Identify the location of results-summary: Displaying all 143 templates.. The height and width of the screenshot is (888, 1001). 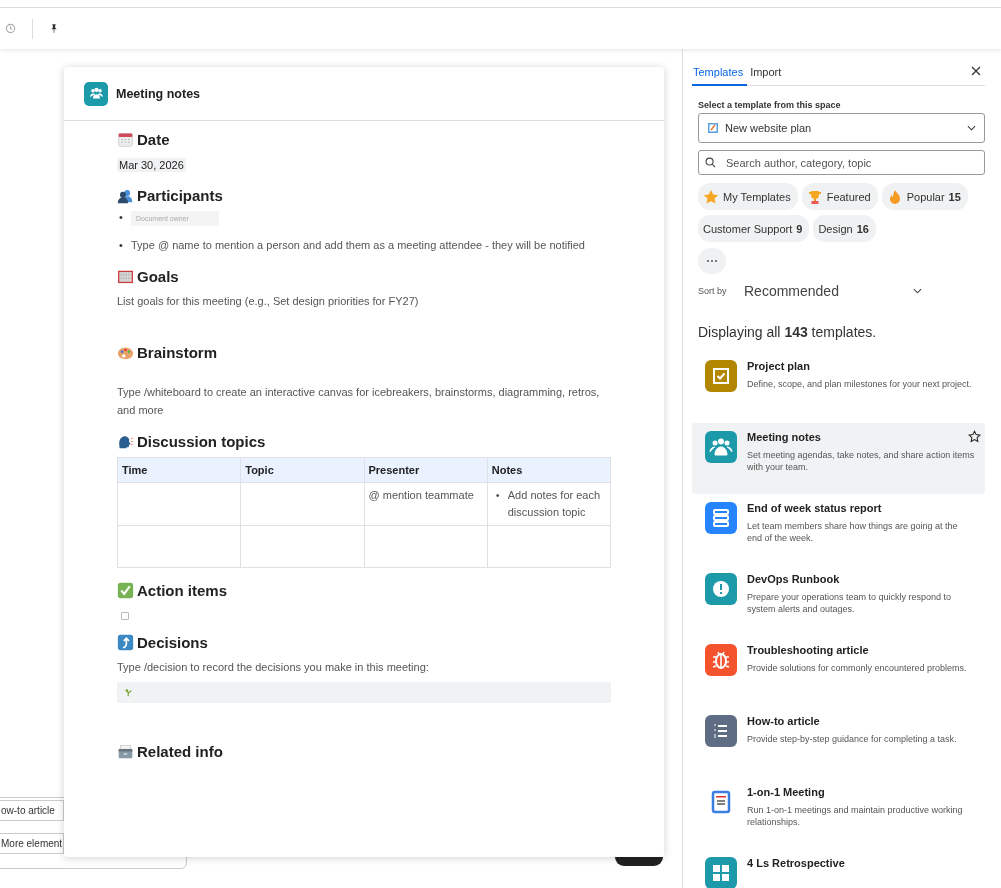
(788, 332).